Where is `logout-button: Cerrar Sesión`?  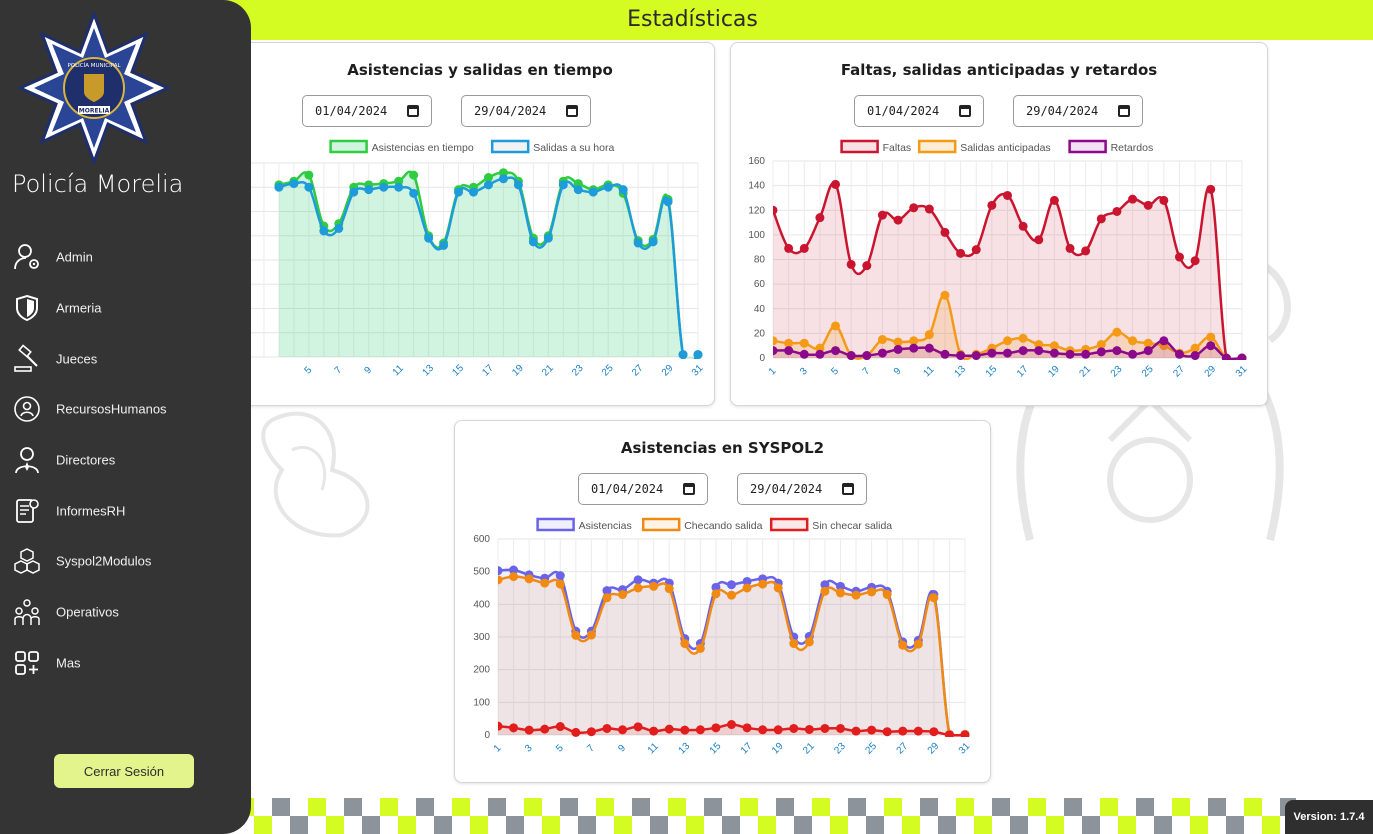
logout-button: Cerrar Sesión is located at coordinates (124, 771).